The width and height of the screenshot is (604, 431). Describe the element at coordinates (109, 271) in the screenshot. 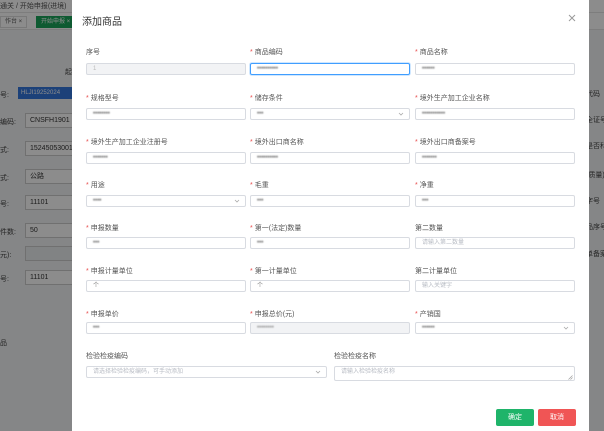

I see `label-declared-unit: * 申报计量单位` at that location.